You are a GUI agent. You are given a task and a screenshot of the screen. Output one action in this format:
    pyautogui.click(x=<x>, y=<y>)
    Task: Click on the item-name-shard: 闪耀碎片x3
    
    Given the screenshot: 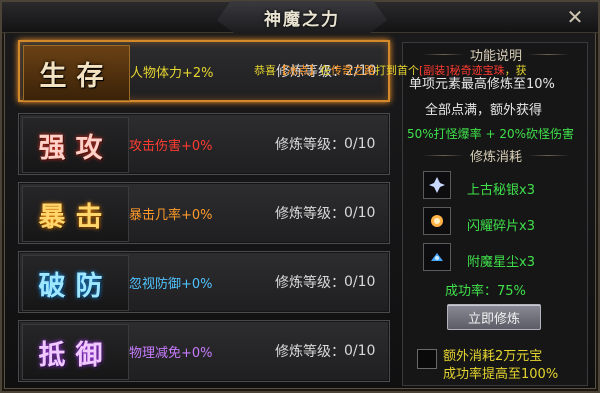 What is the action you would take?
    pyautogui.click(x=501, y=226)
    